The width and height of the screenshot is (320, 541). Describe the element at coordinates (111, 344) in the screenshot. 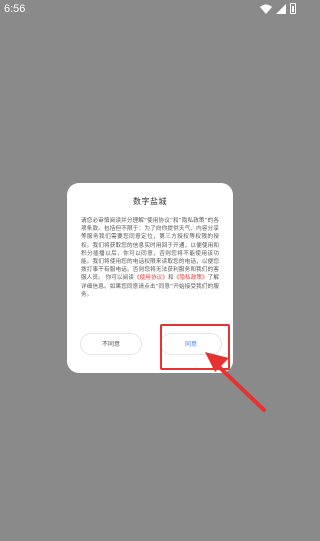

I see `disagree-button: 不同意` at that location.